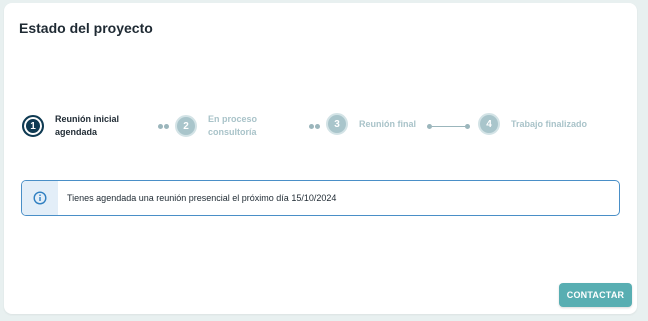 Image resolution: width=648 pixels, height=321 pixels. I want to click on step-3: 3 Reunión final, so click(371, 124).